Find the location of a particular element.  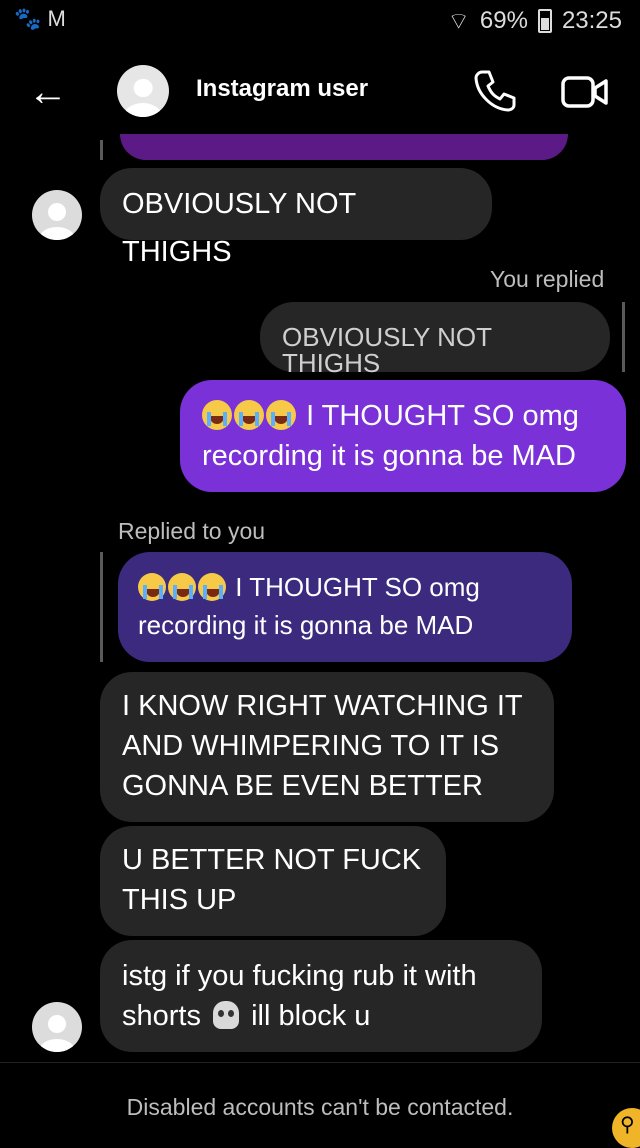

page-title: Instagram user is located at coordinates (282, 89).